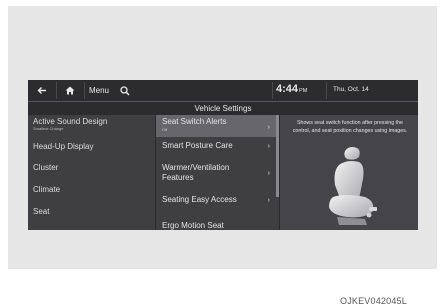 This screenshot has height=306, width=446. What do you see at coordinates (70, 121) in the screenshot?
I see `left-menu-item-label: Active Sound Design` at bounding box center [70, 121].